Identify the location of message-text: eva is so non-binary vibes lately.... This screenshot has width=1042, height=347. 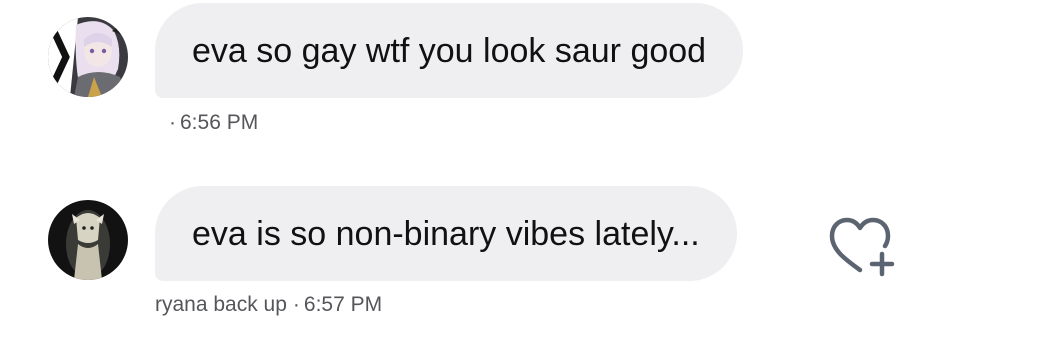
(446, 234).